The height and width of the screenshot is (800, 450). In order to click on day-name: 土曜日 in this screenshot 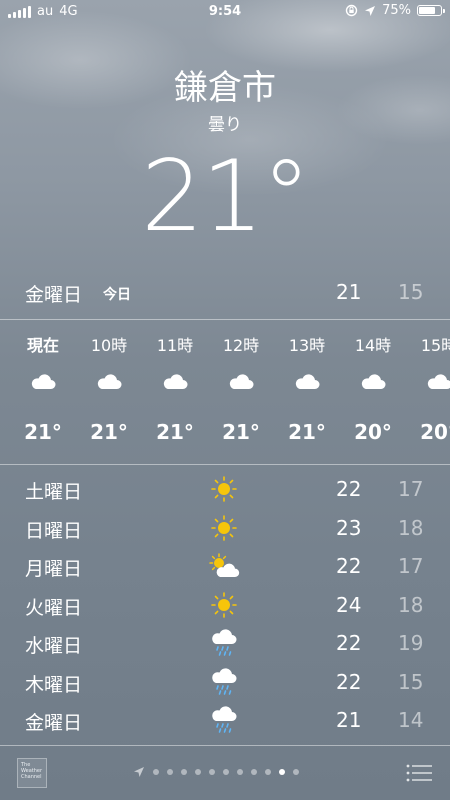, I will do `click(54, 492)`.